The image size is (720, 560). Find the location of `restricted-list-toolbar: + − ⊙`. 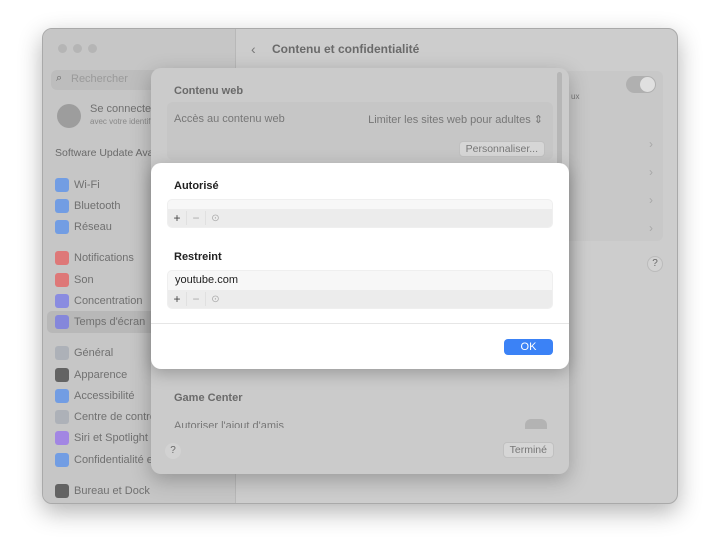

restricted-list-toolbar: + − ⊙ is located at coordinates (360, 299).